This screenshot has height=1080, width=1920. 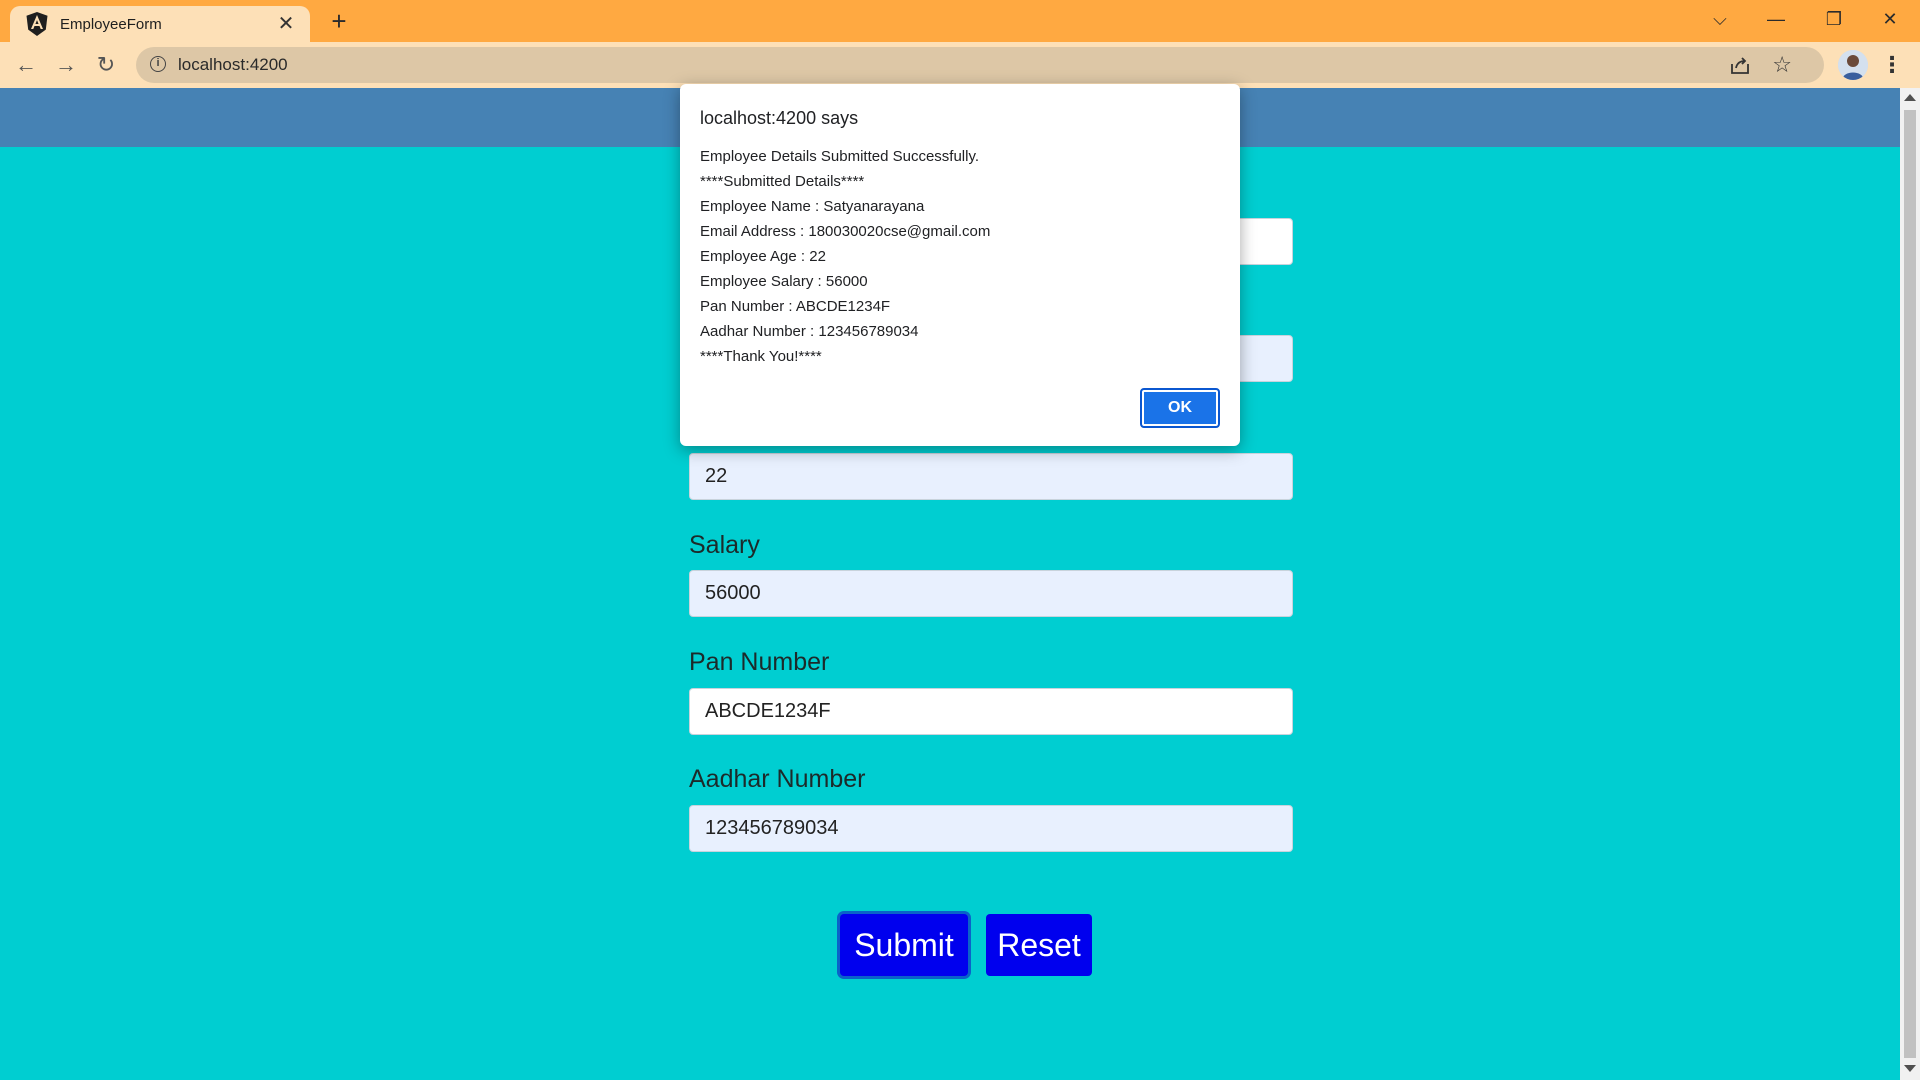 I want to click on bookmark-star-icon: ☆, so click(x=1782, y=65).